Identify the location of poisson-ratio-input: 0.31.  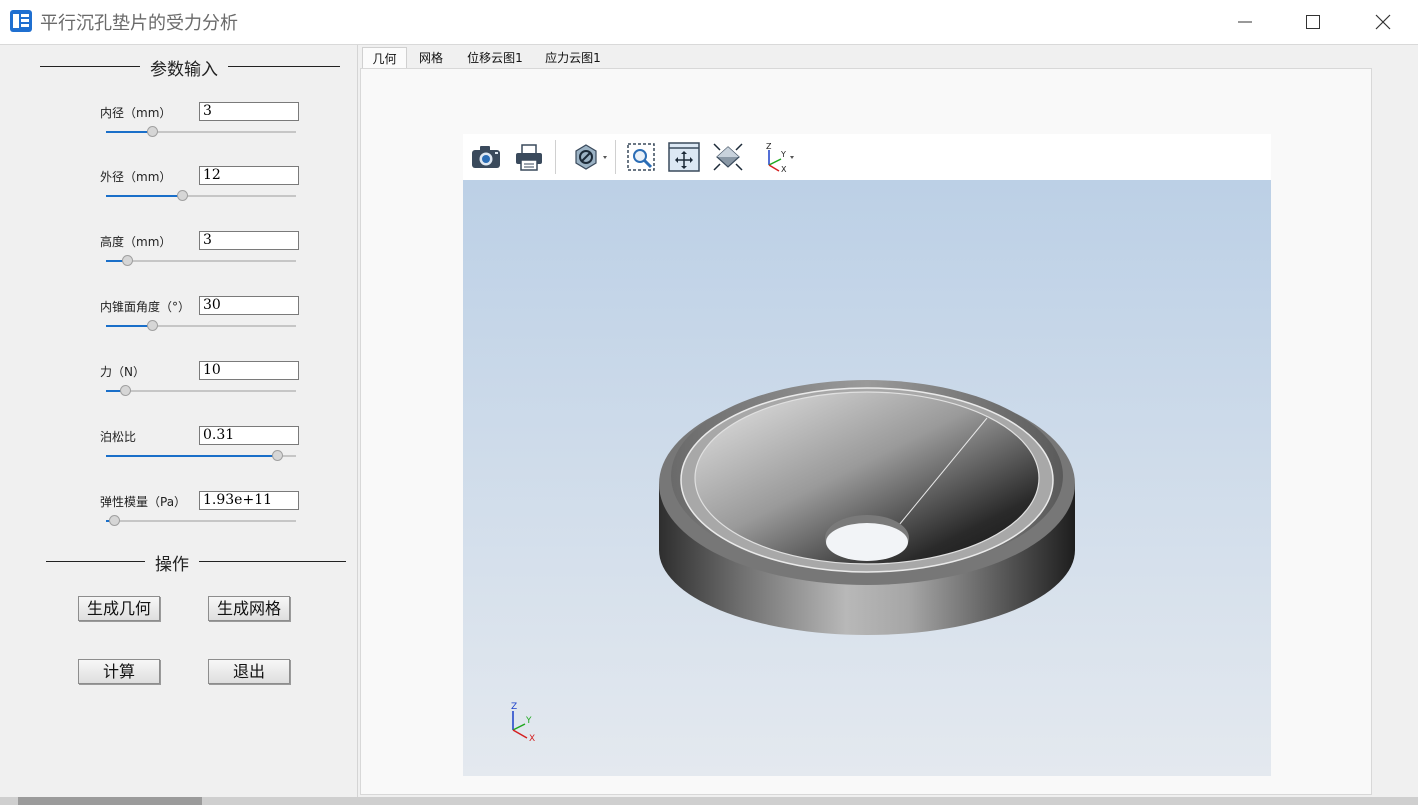
(249, 435).